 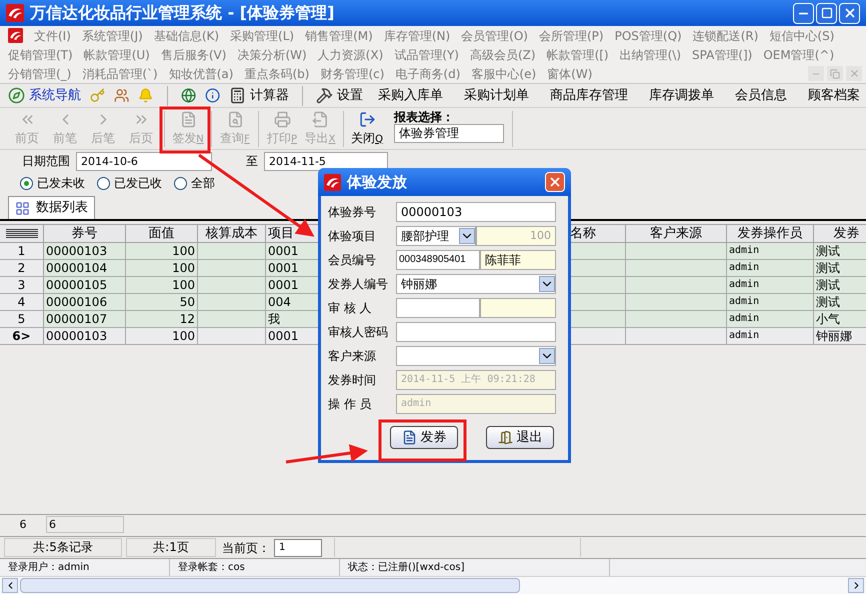 What do you see at coordinates (85, 233) in the screenshot?
I see `column-header: 券号` at bounding box center [85, 233].